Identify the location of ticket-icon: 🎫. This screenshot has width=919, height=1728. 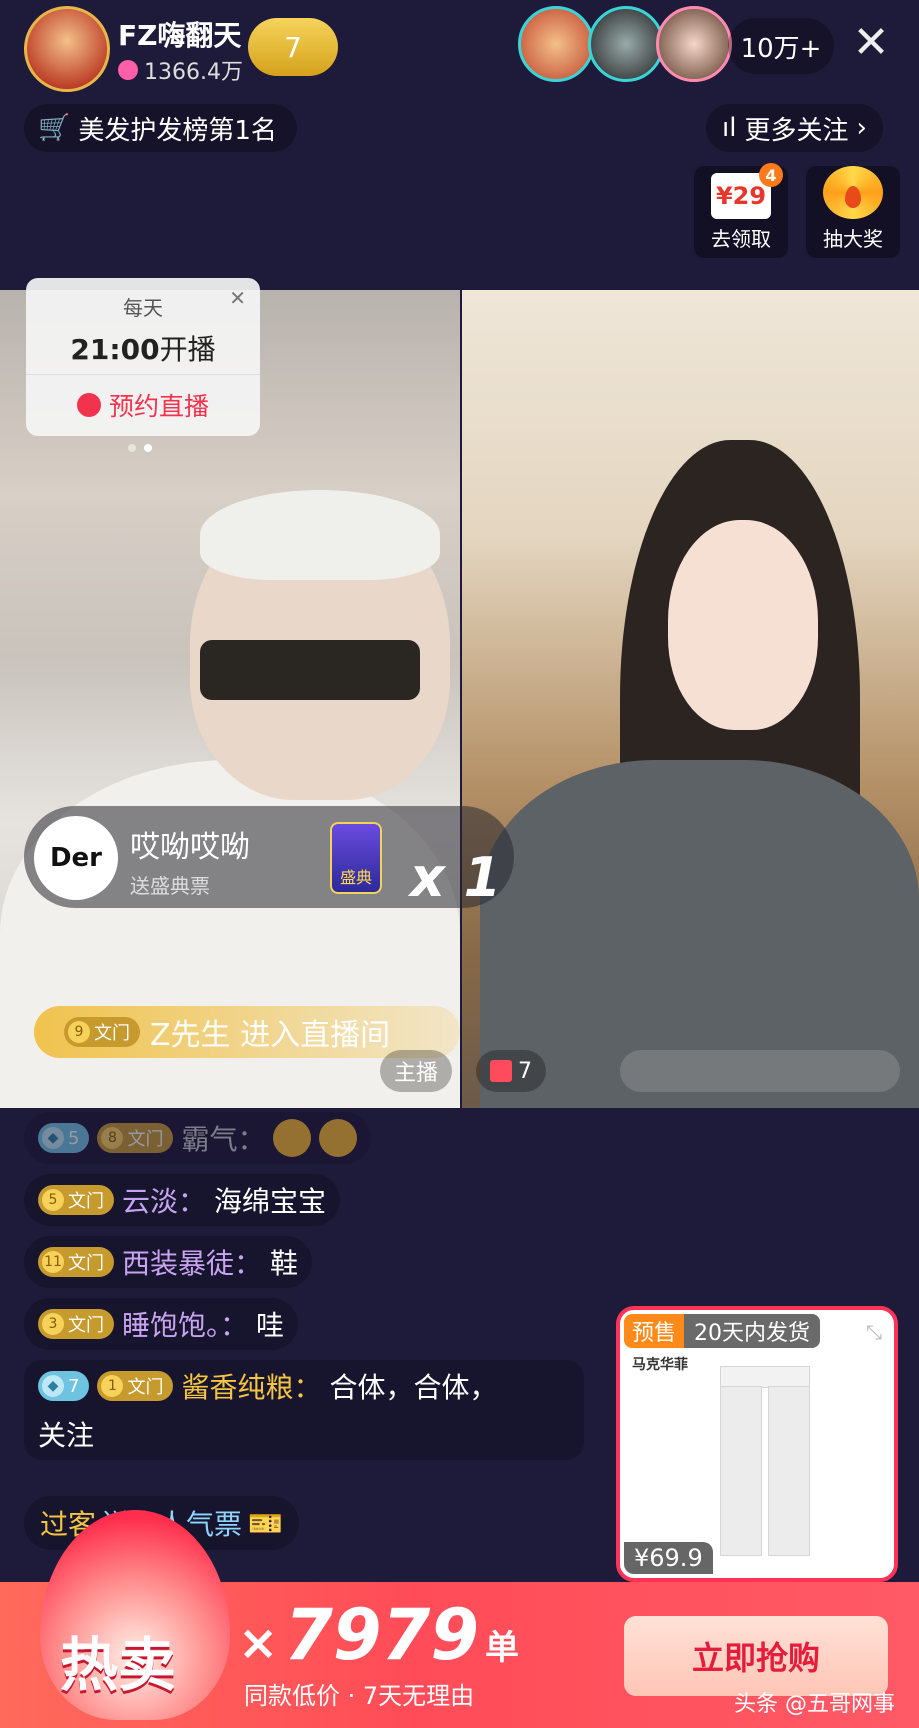
(265, 1523).